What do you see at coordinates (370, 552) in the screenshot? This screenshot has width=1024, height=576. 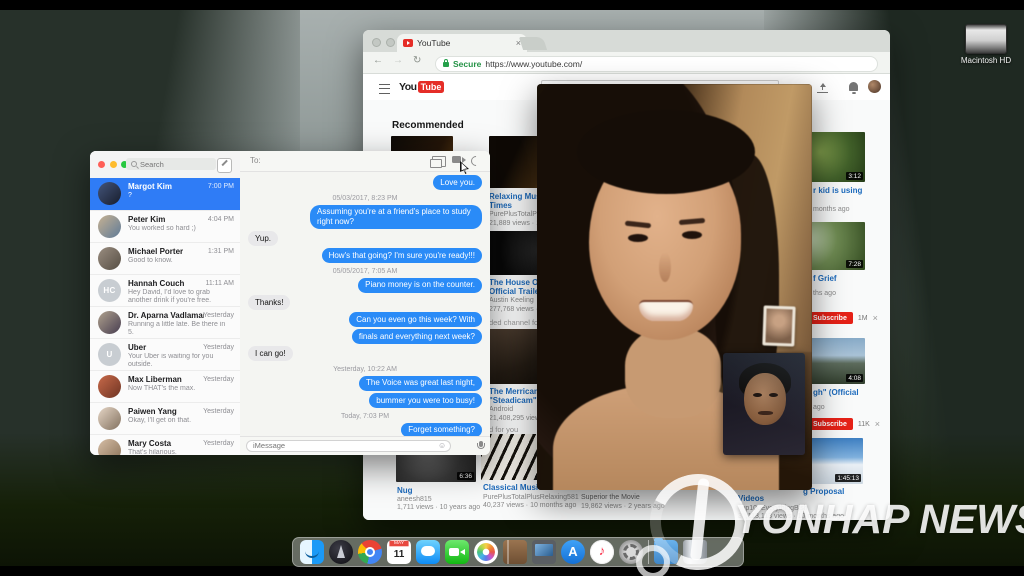 I see `chrome-icon` at bounding box center [370, 552].